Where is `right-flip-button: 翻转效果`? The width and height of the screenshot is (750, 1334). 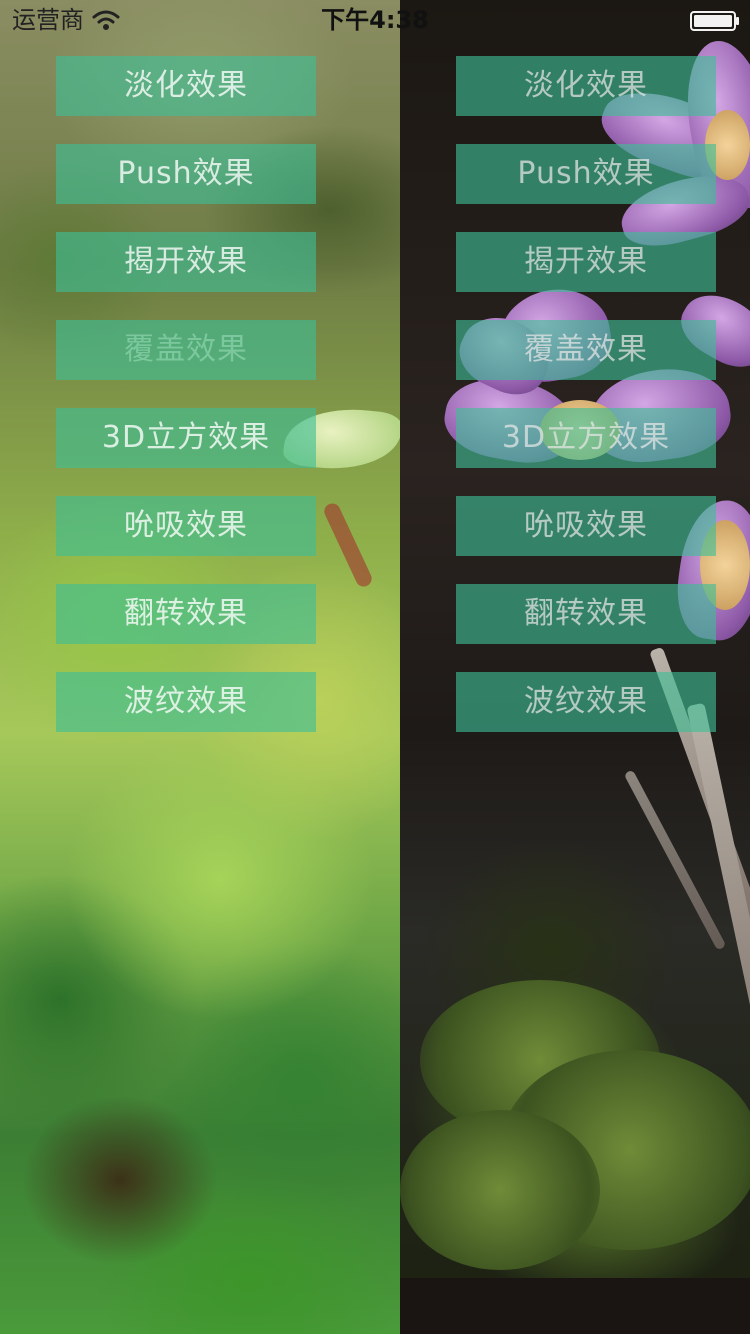
right-flip-button: 翻转效果 is located at coordinates (586, 614).